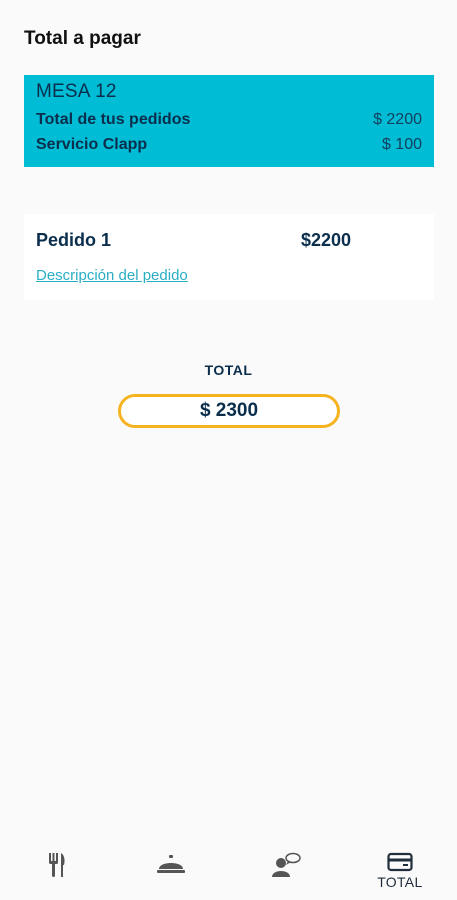 Image resolution: width=457 pixels, height=900 pixels. What do you see at coordinates (401, 144) in the screenshot?
I see `service-fee-value: $ 100` at bounding box center [401, 144].